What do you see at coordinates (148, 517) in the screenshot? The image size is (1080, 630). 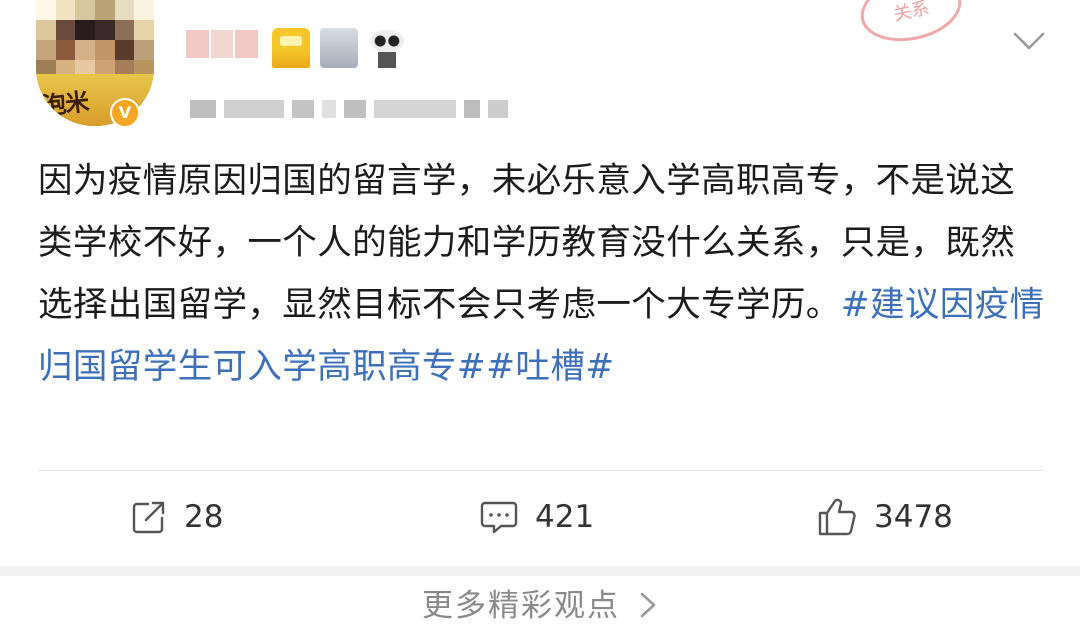 I see `share-icon` at bounding box center [148, 517].